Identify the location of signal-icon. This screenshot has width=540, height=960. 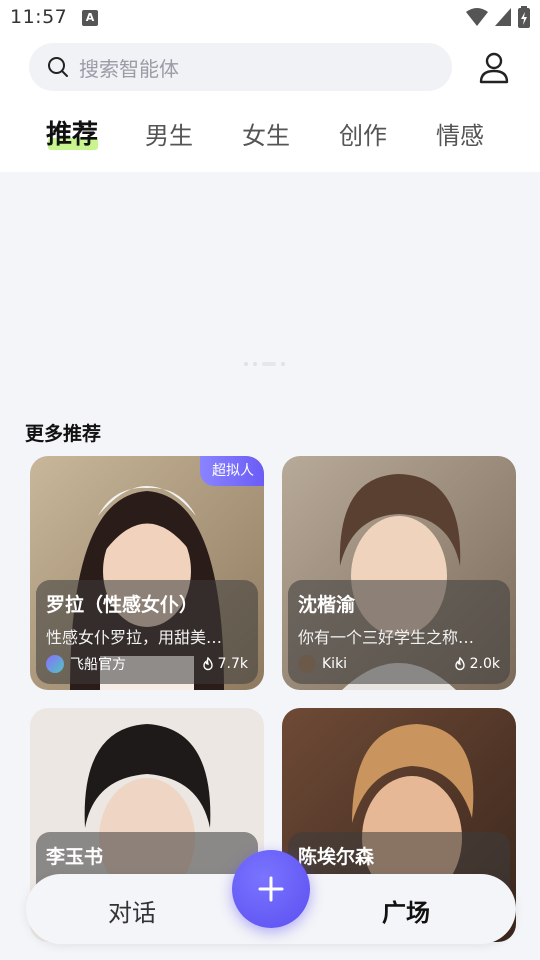
(503, 17).